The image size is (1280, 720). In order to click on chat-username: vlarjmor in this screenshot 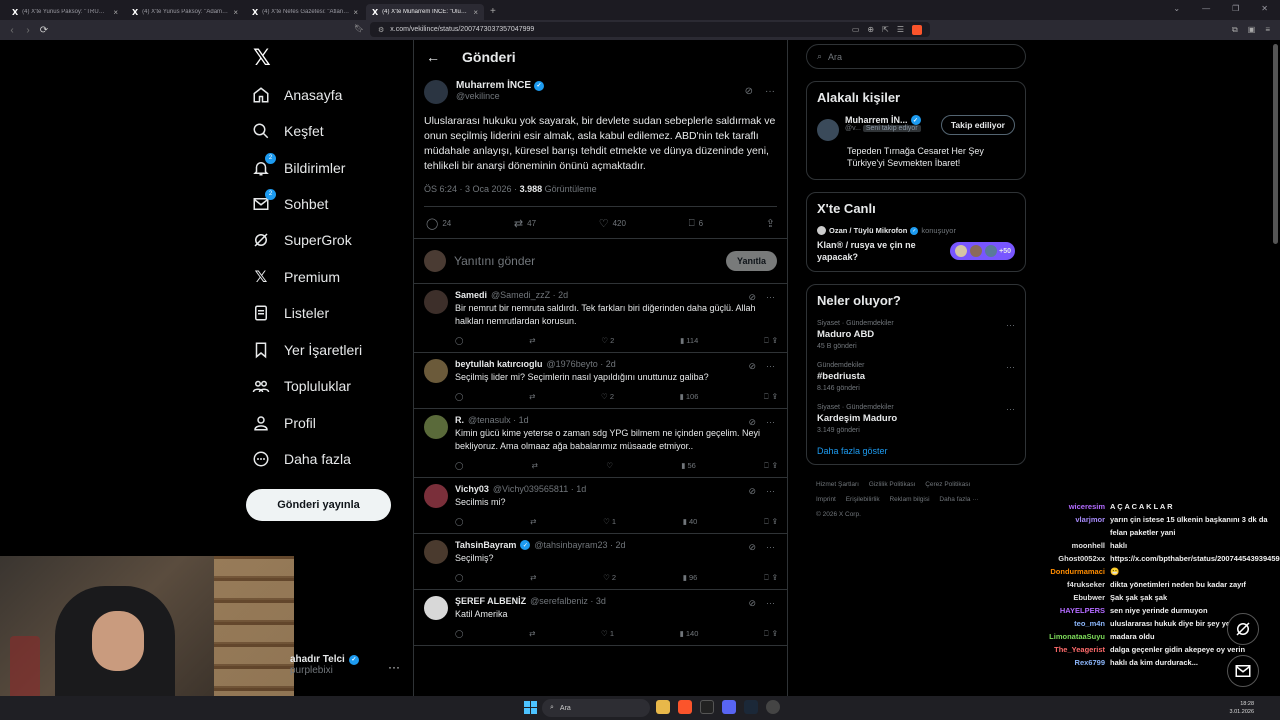, I will do `click(1062, 526)`.